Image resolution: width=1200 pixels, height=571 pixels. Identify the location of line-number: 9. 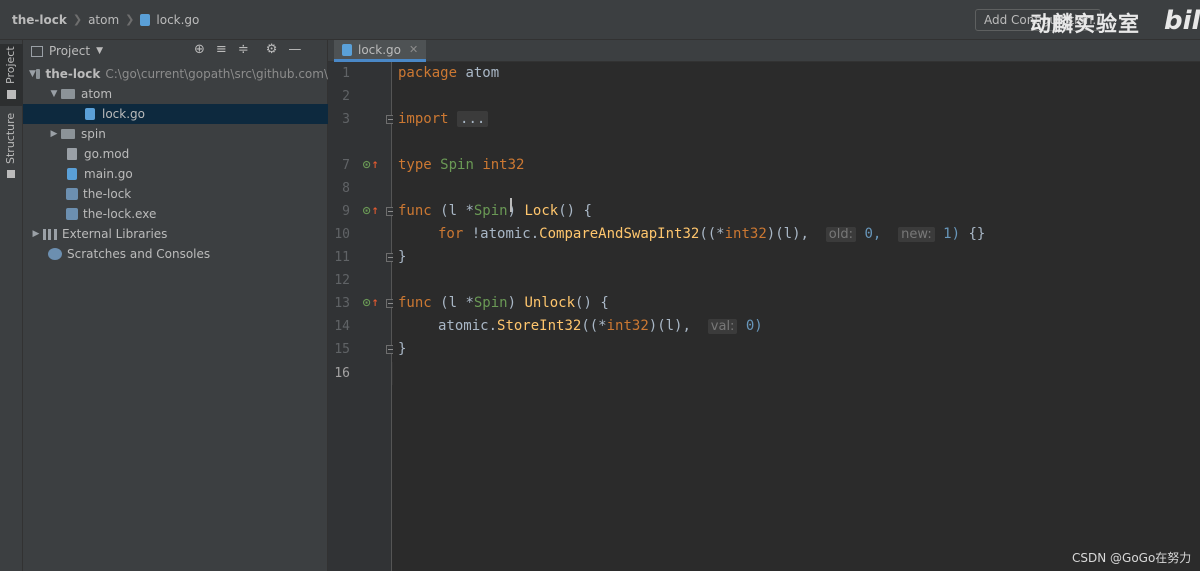
(346, 211).